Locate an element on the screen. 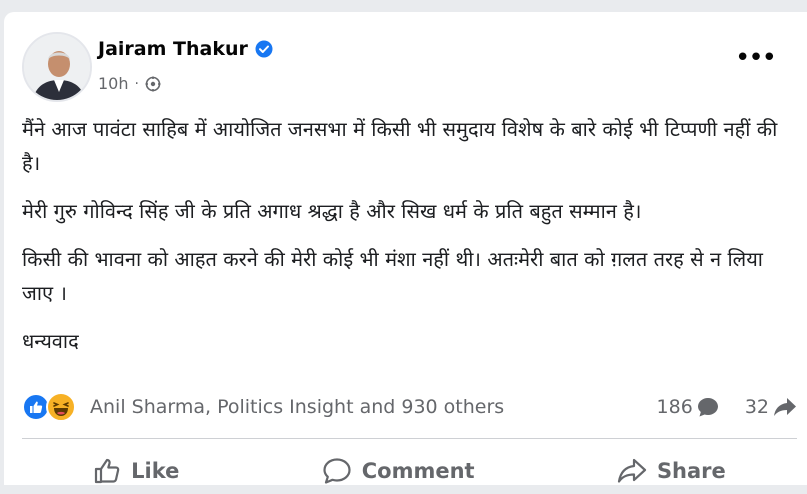 The height and width of the screenshot is (494, 807). comment-count-value: 186 is located at coordinates (674, 407).